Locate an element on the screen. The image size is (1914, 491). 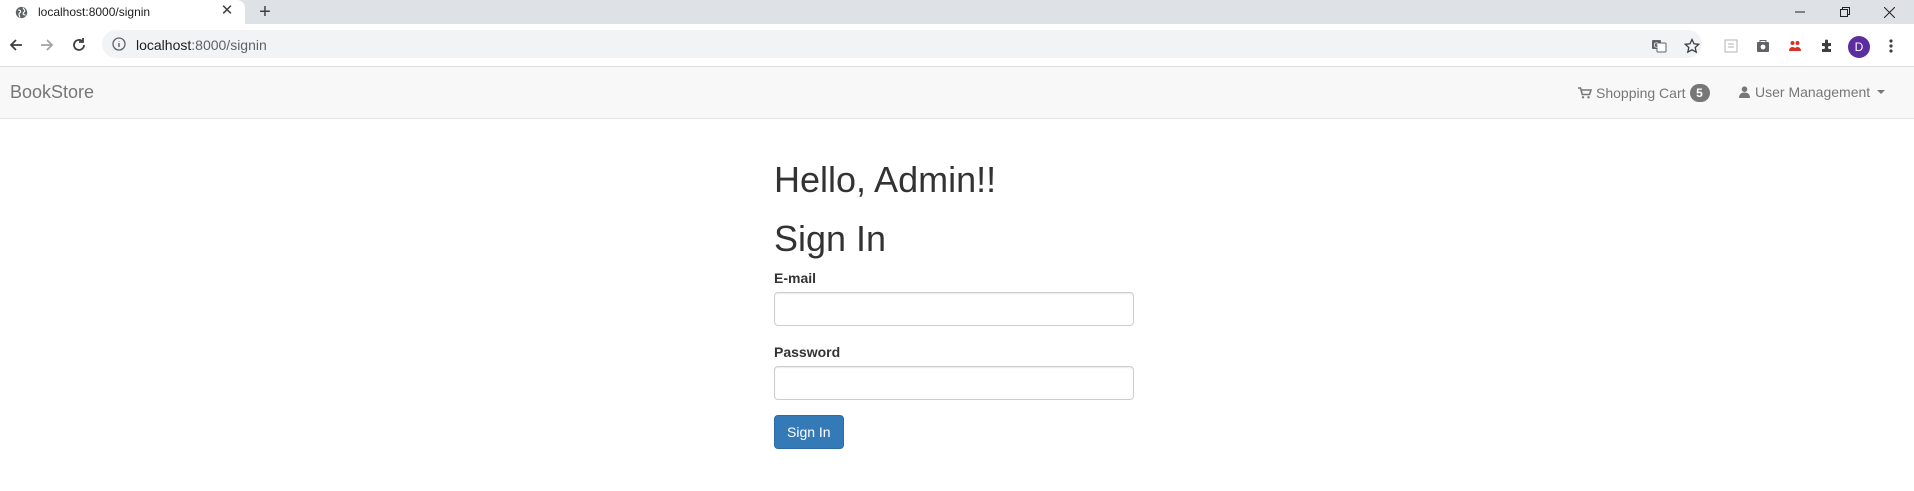
star-icon is located at coordinates (1692, 46).